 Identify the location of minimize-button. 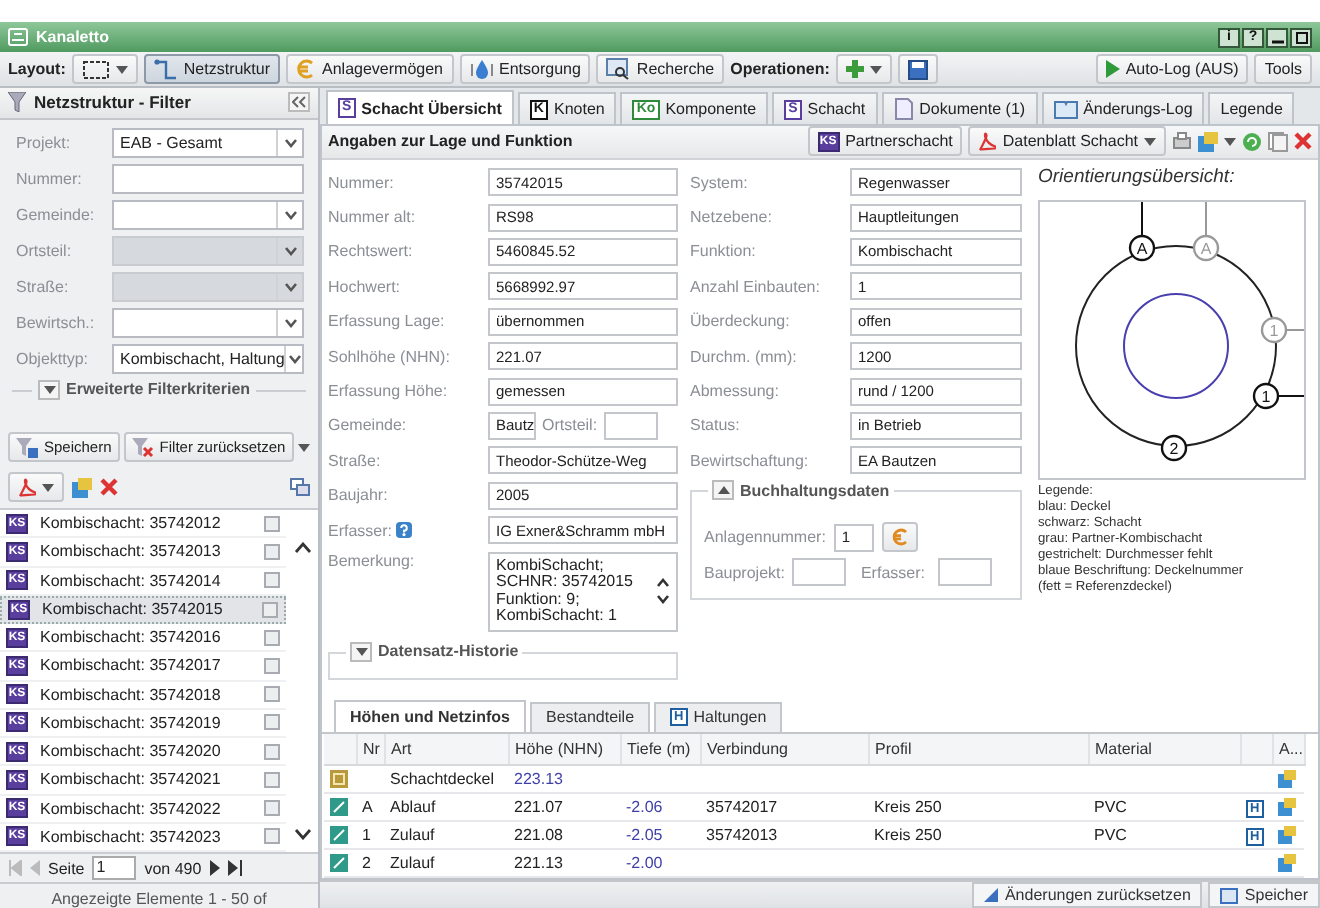
(1277, 37).